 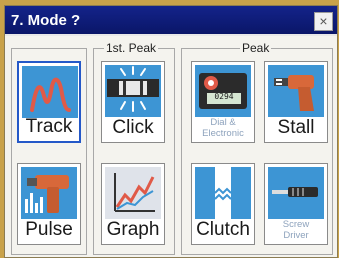 What do you see at coordinates (223, 193) in the screenshot?
I see `clutch-icon` at bounding box center [223, 193].